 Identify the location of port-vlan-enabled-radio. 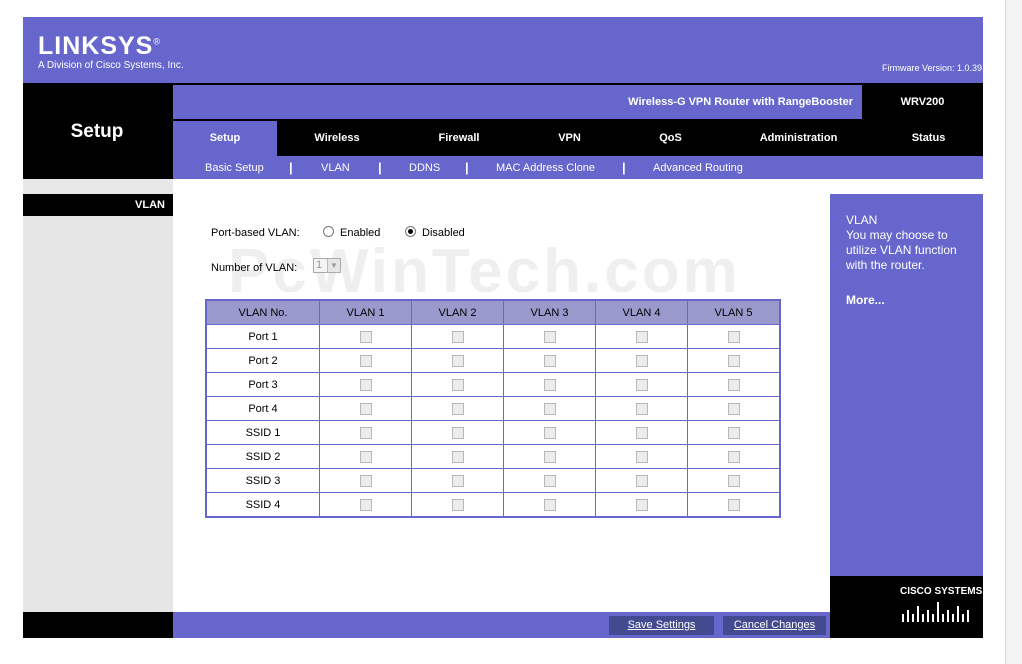
(328, 231).